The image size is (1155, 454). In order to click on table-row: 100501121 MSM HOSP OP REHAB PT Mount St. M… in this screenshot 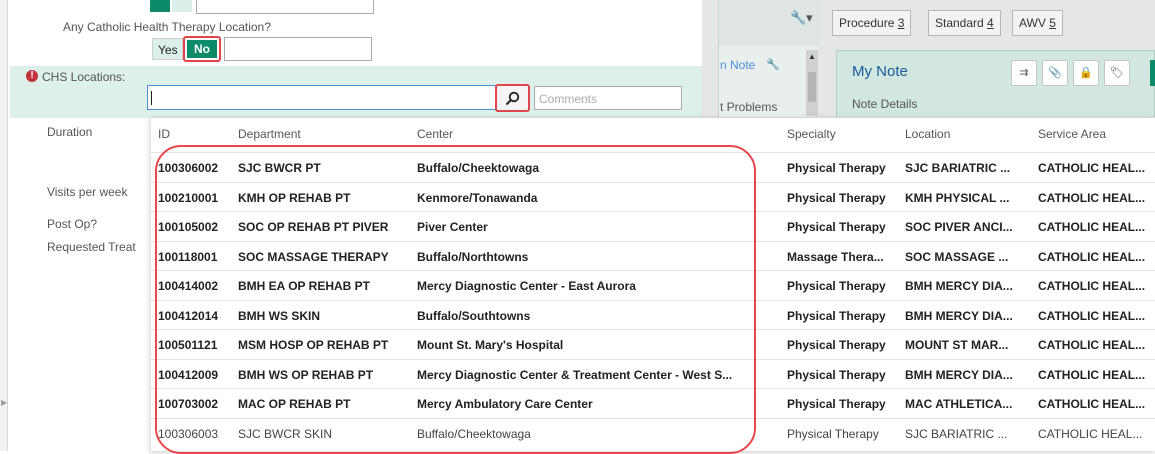, I will do `click(652, 343)`.